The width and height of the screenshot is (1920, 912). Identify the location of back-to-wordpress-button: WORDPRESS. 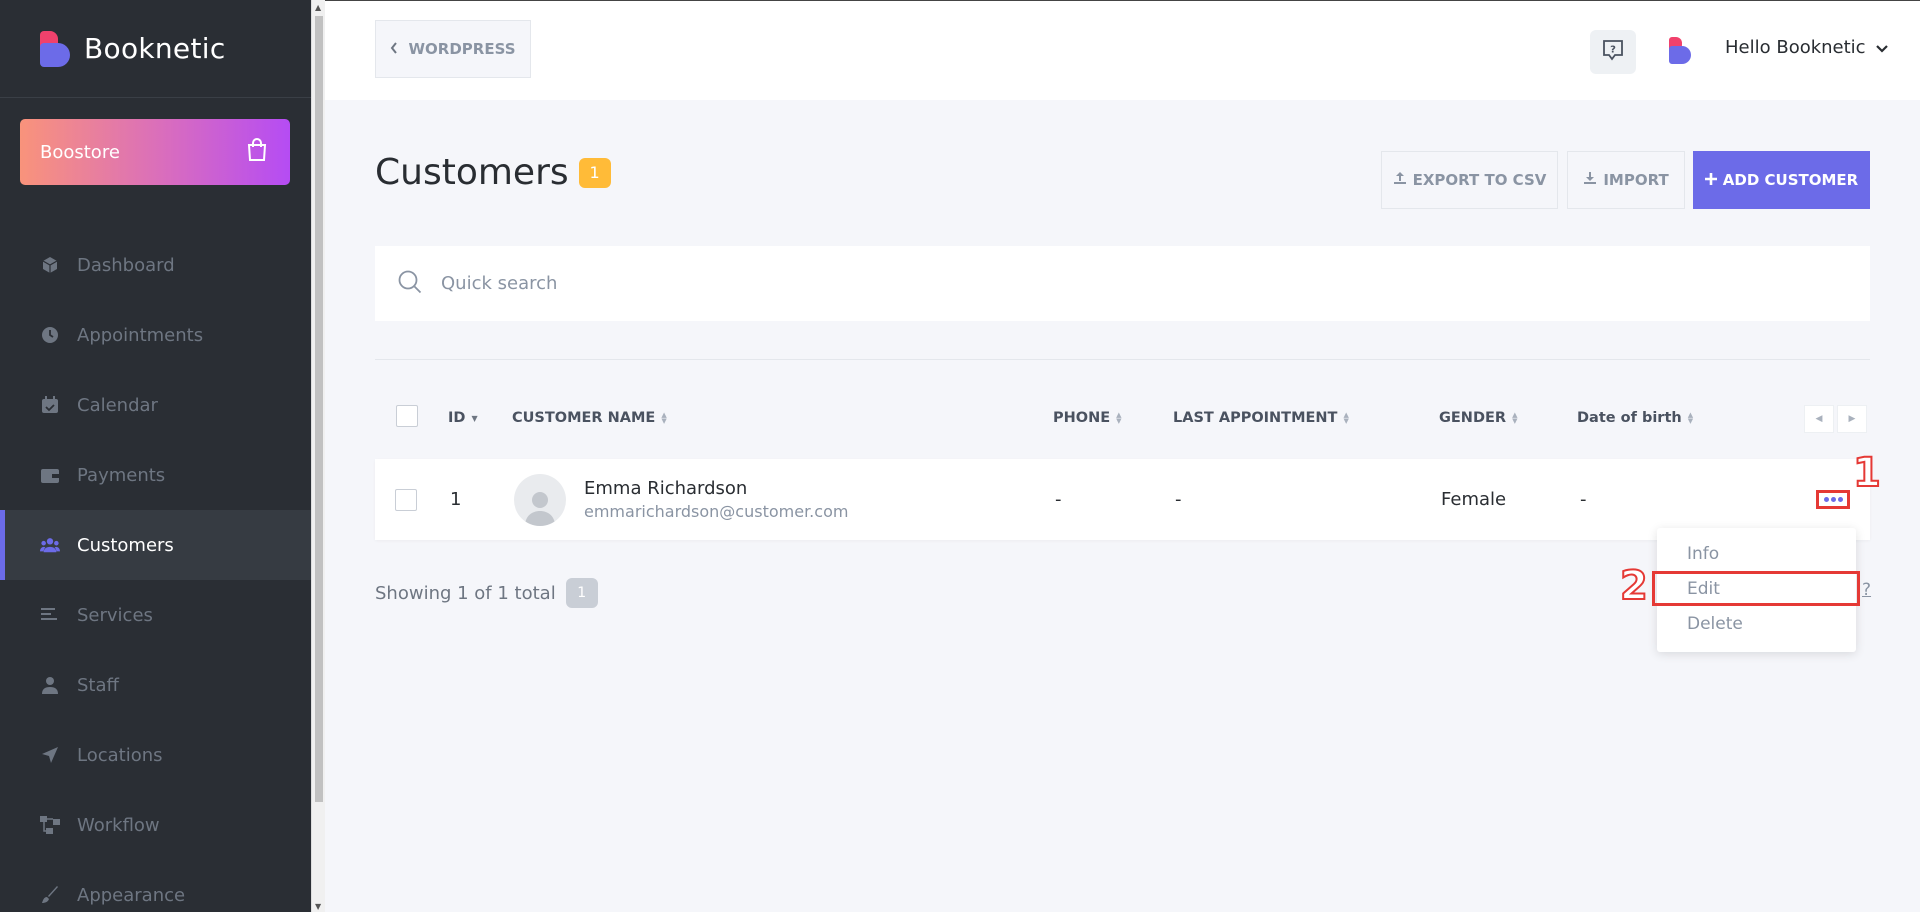
(453, 49).